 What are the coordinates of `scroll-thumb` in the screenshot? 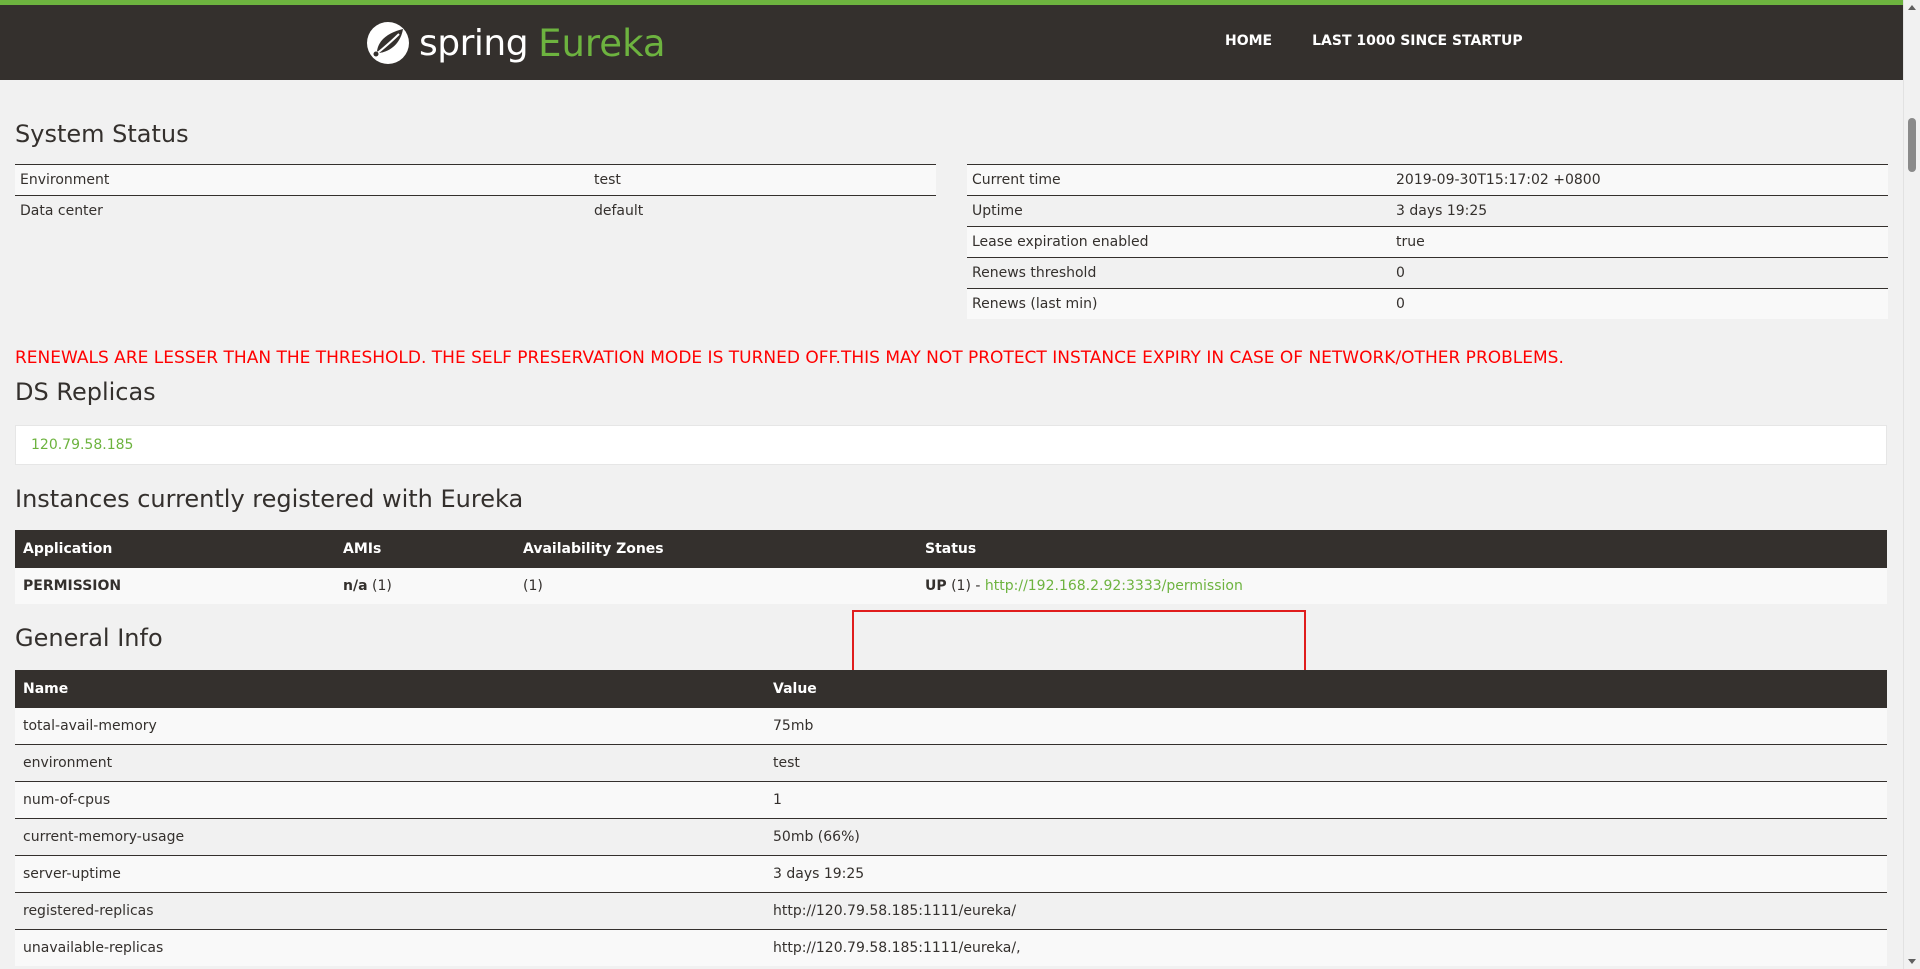 It's located at (1912, 145).